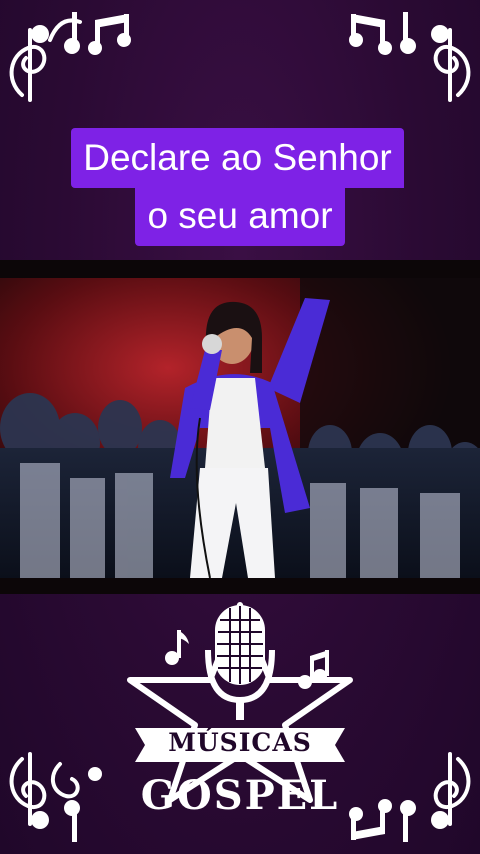 The image size is (480, 854). Describe the element at coordinates (240, 795) in the screenshot. I see `logo-title-gospel: GOSPEL` at that location.